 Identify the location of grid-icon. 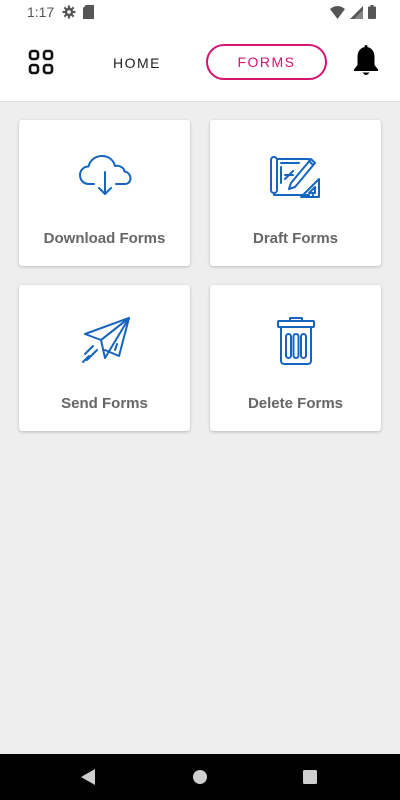
(41, 64).